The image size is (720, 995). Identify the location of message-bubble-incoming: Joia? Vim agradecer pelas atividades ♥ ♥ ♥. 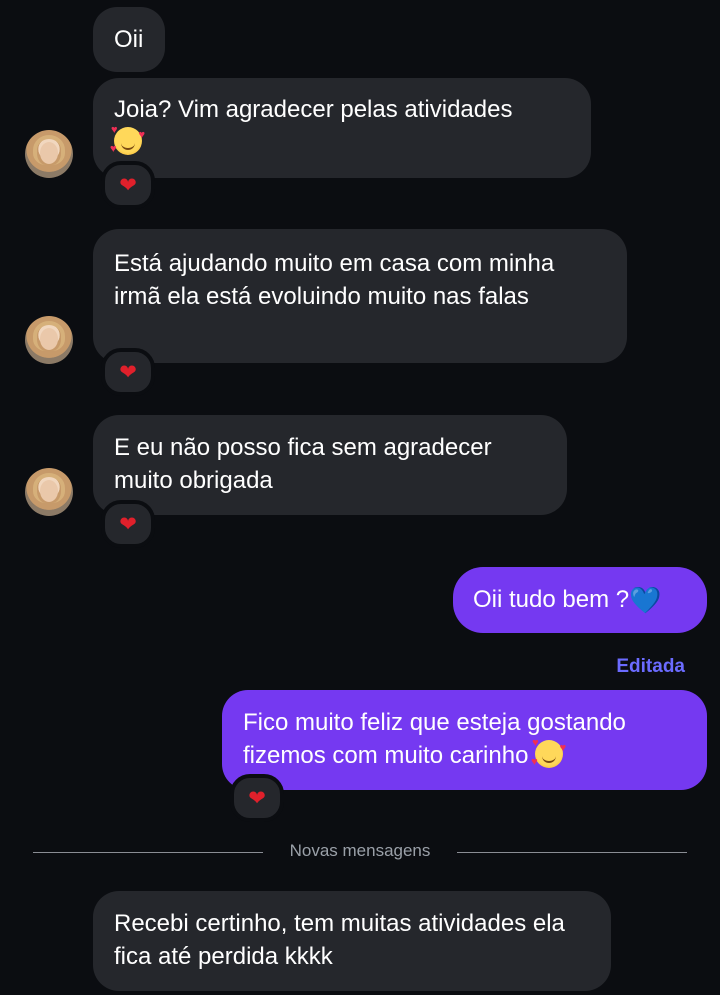
(342, 128).